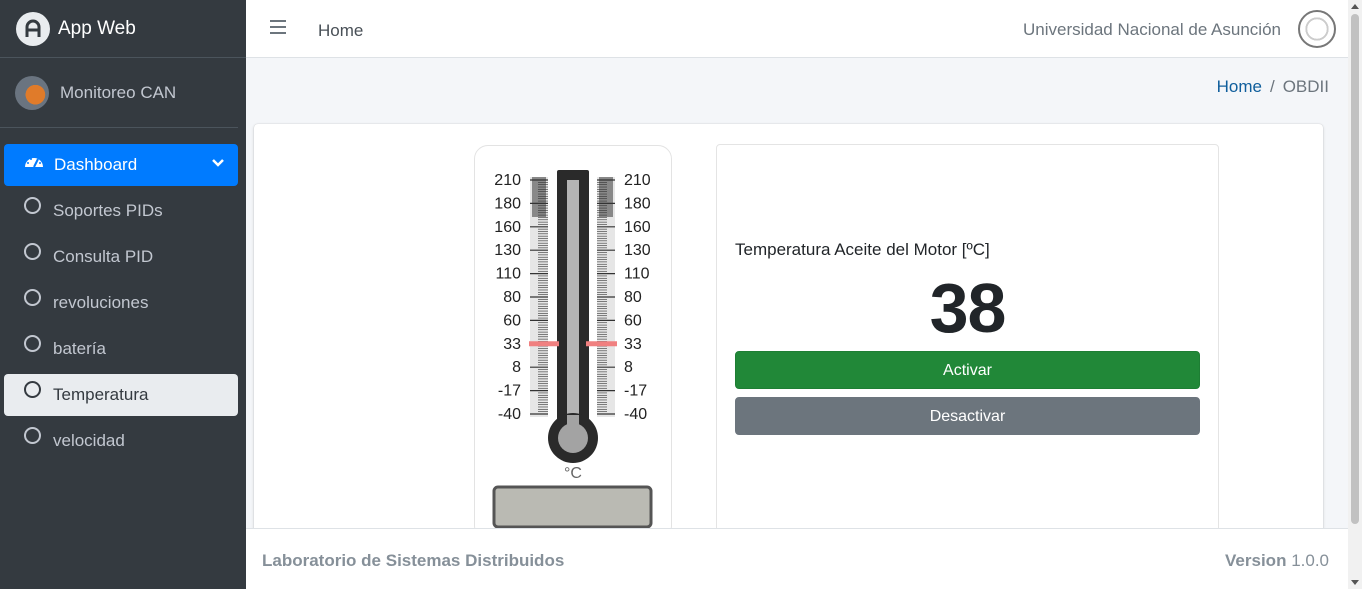 The image size is (1362, 589). I want to click on scroll-down-icon, so click(1355, 582).